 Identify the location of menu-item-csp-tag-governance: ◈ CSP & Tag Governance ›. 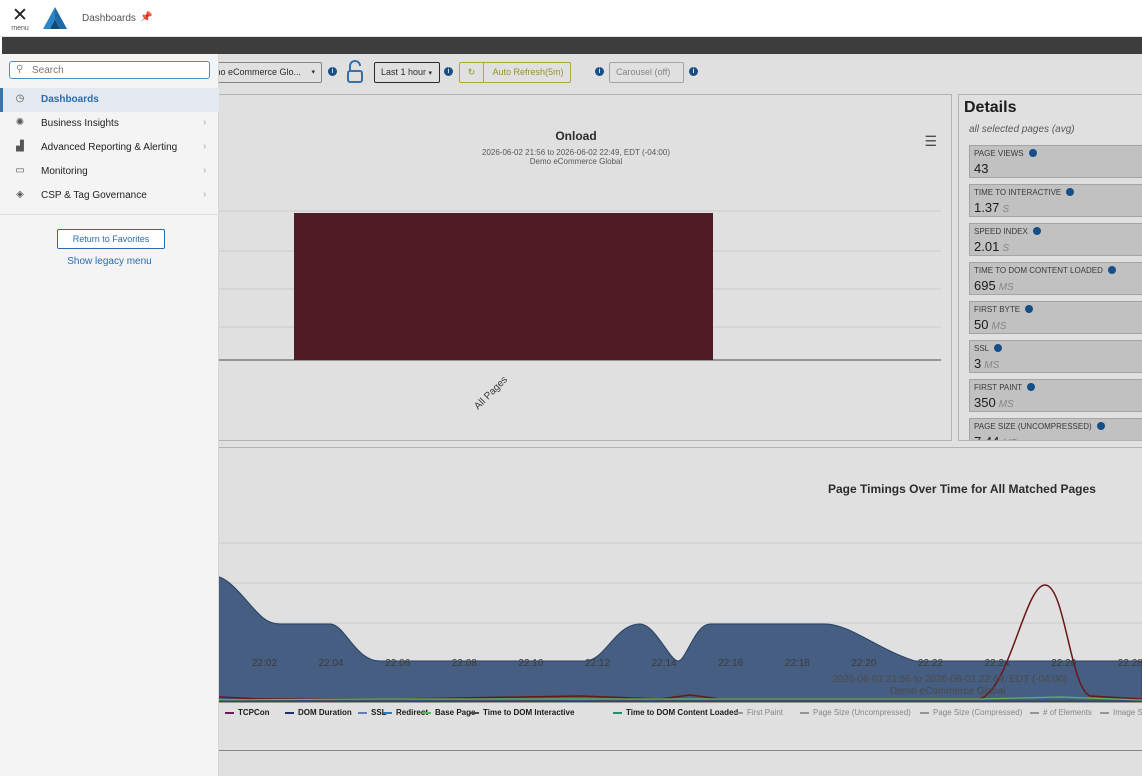
(109, 196).